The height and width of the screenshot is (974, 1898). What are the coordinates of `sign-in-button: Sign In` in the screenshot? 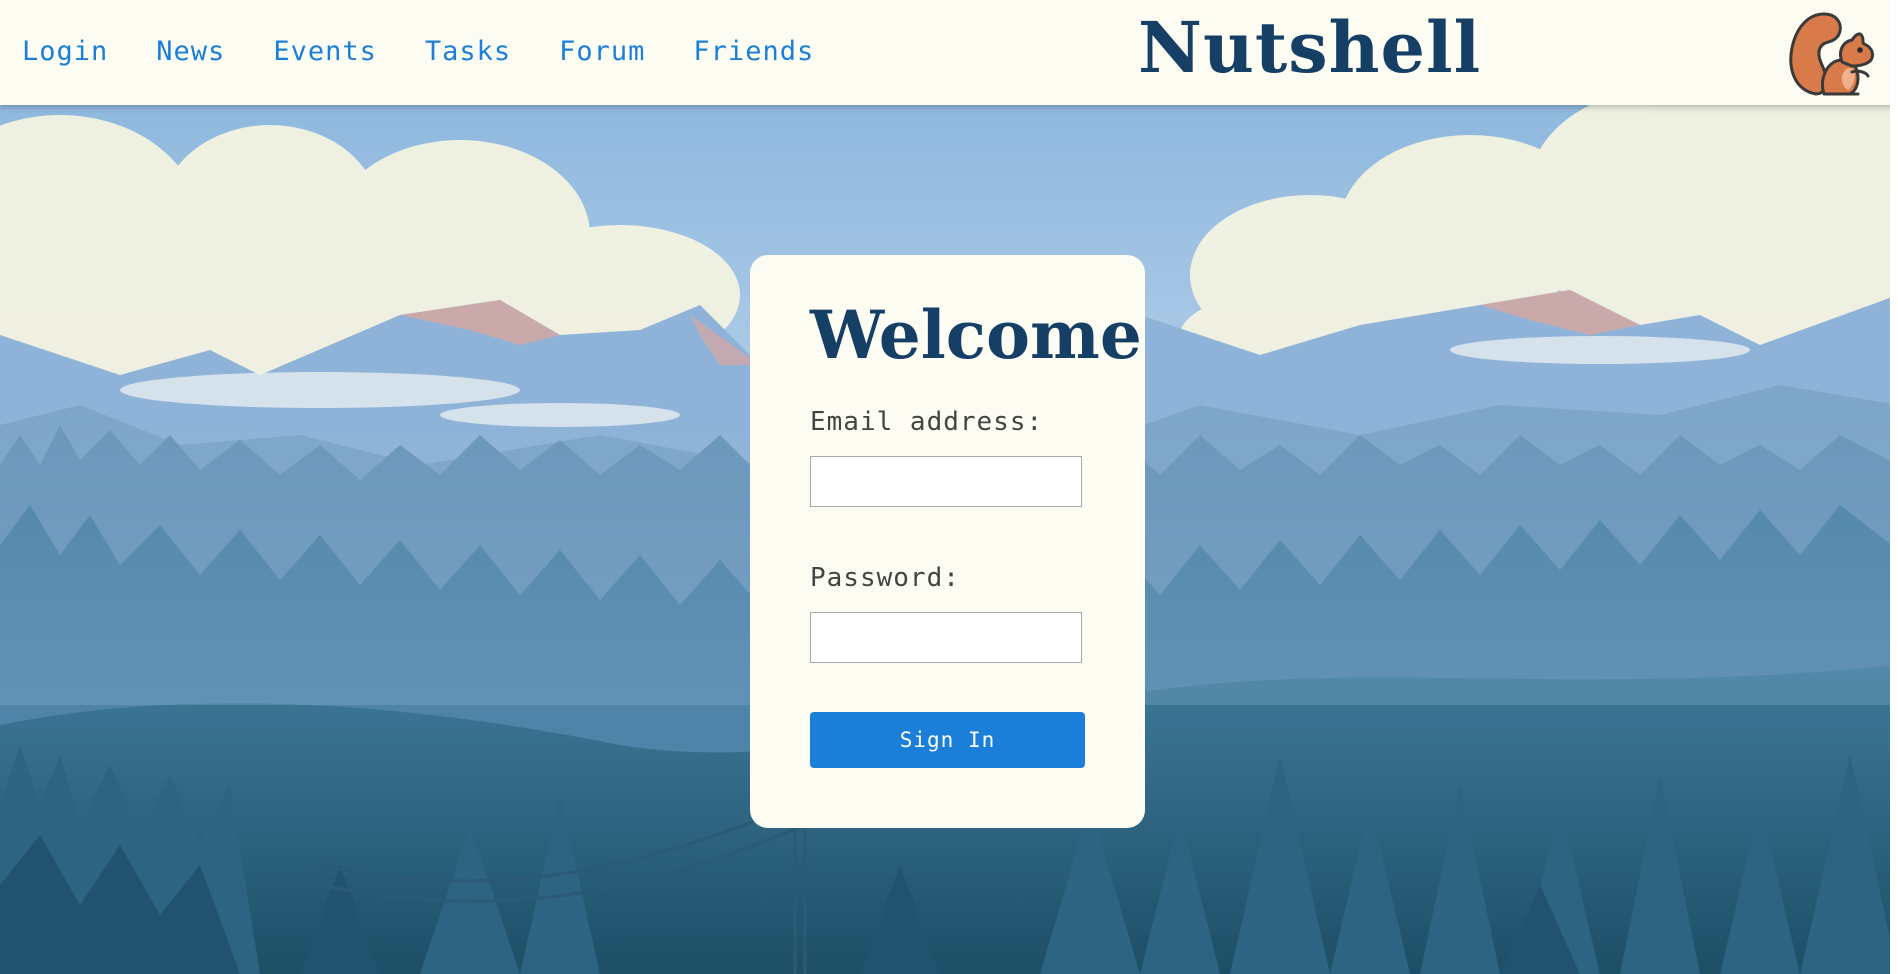 It's located at (947, 740).